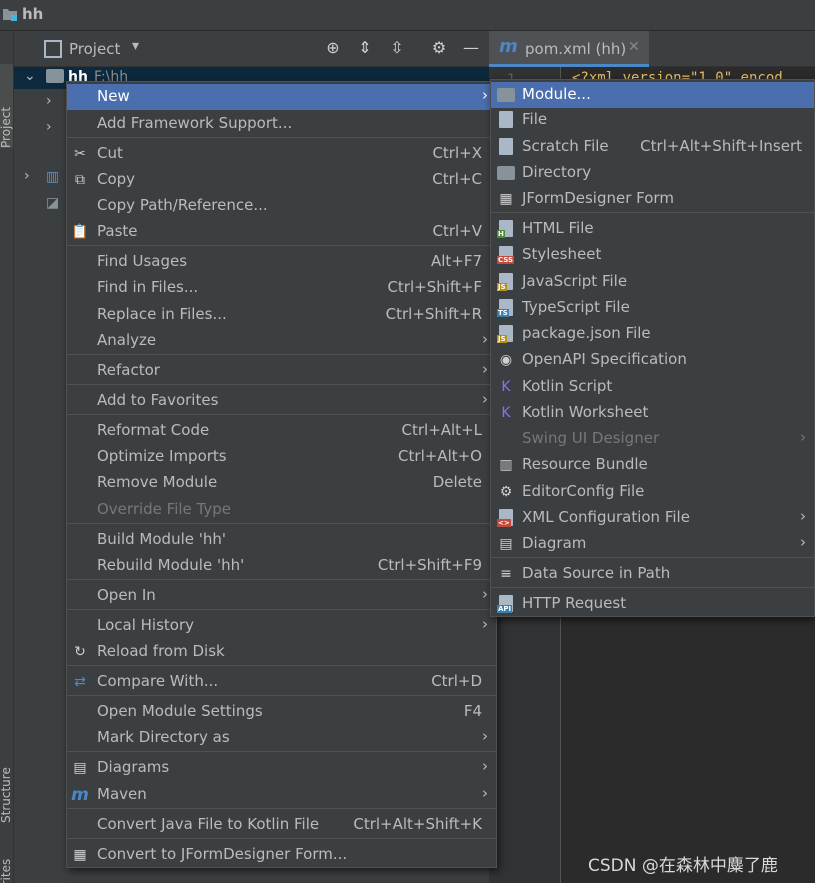 This screenshot has height=883, width=815. What do you see at coordinates (557, 172) in the screenshot?
I see `menu-item-label: Directory` at bounding box center [557, 172].